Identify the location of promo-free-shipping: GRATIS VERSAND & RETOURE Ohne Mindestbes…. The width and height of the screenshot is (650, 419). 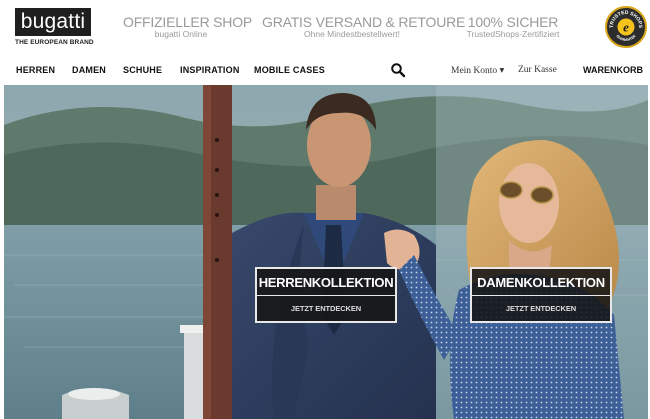
(364, 26).